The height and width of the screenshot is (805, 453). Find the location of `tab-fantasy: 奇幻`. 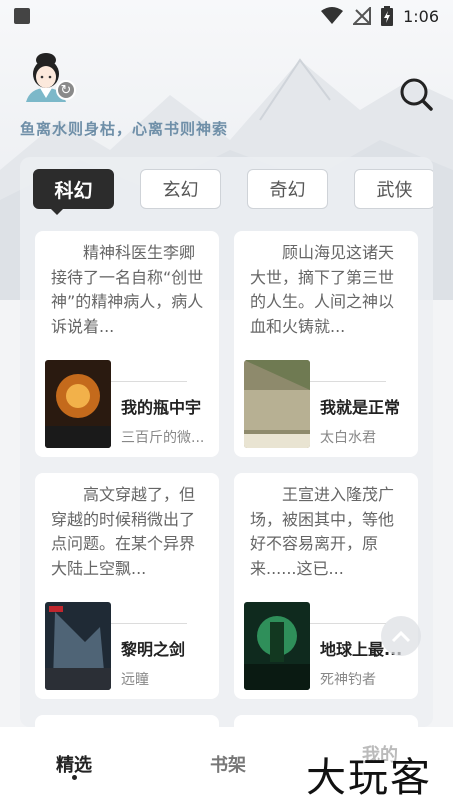

tab-fantasy: 奇幻 is located at coordinates (287, 189).